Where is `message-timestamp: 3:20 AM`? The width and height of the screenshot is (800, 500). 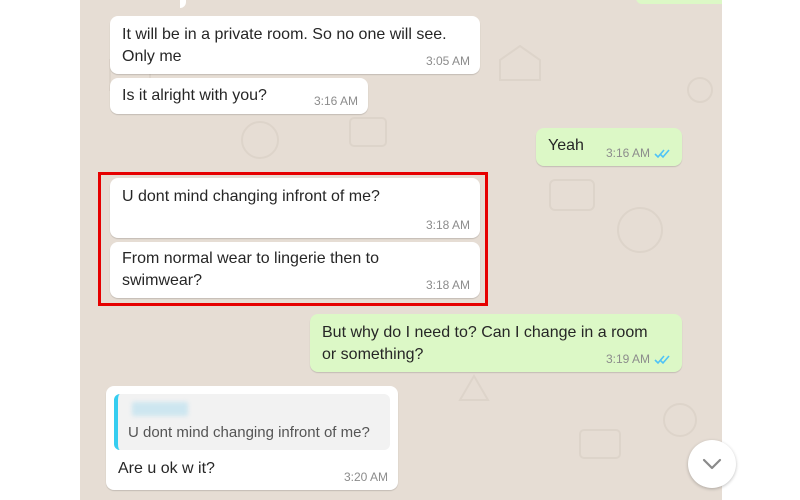
message-timestamp: 3:20 AM is located at coordinates (365, 477).